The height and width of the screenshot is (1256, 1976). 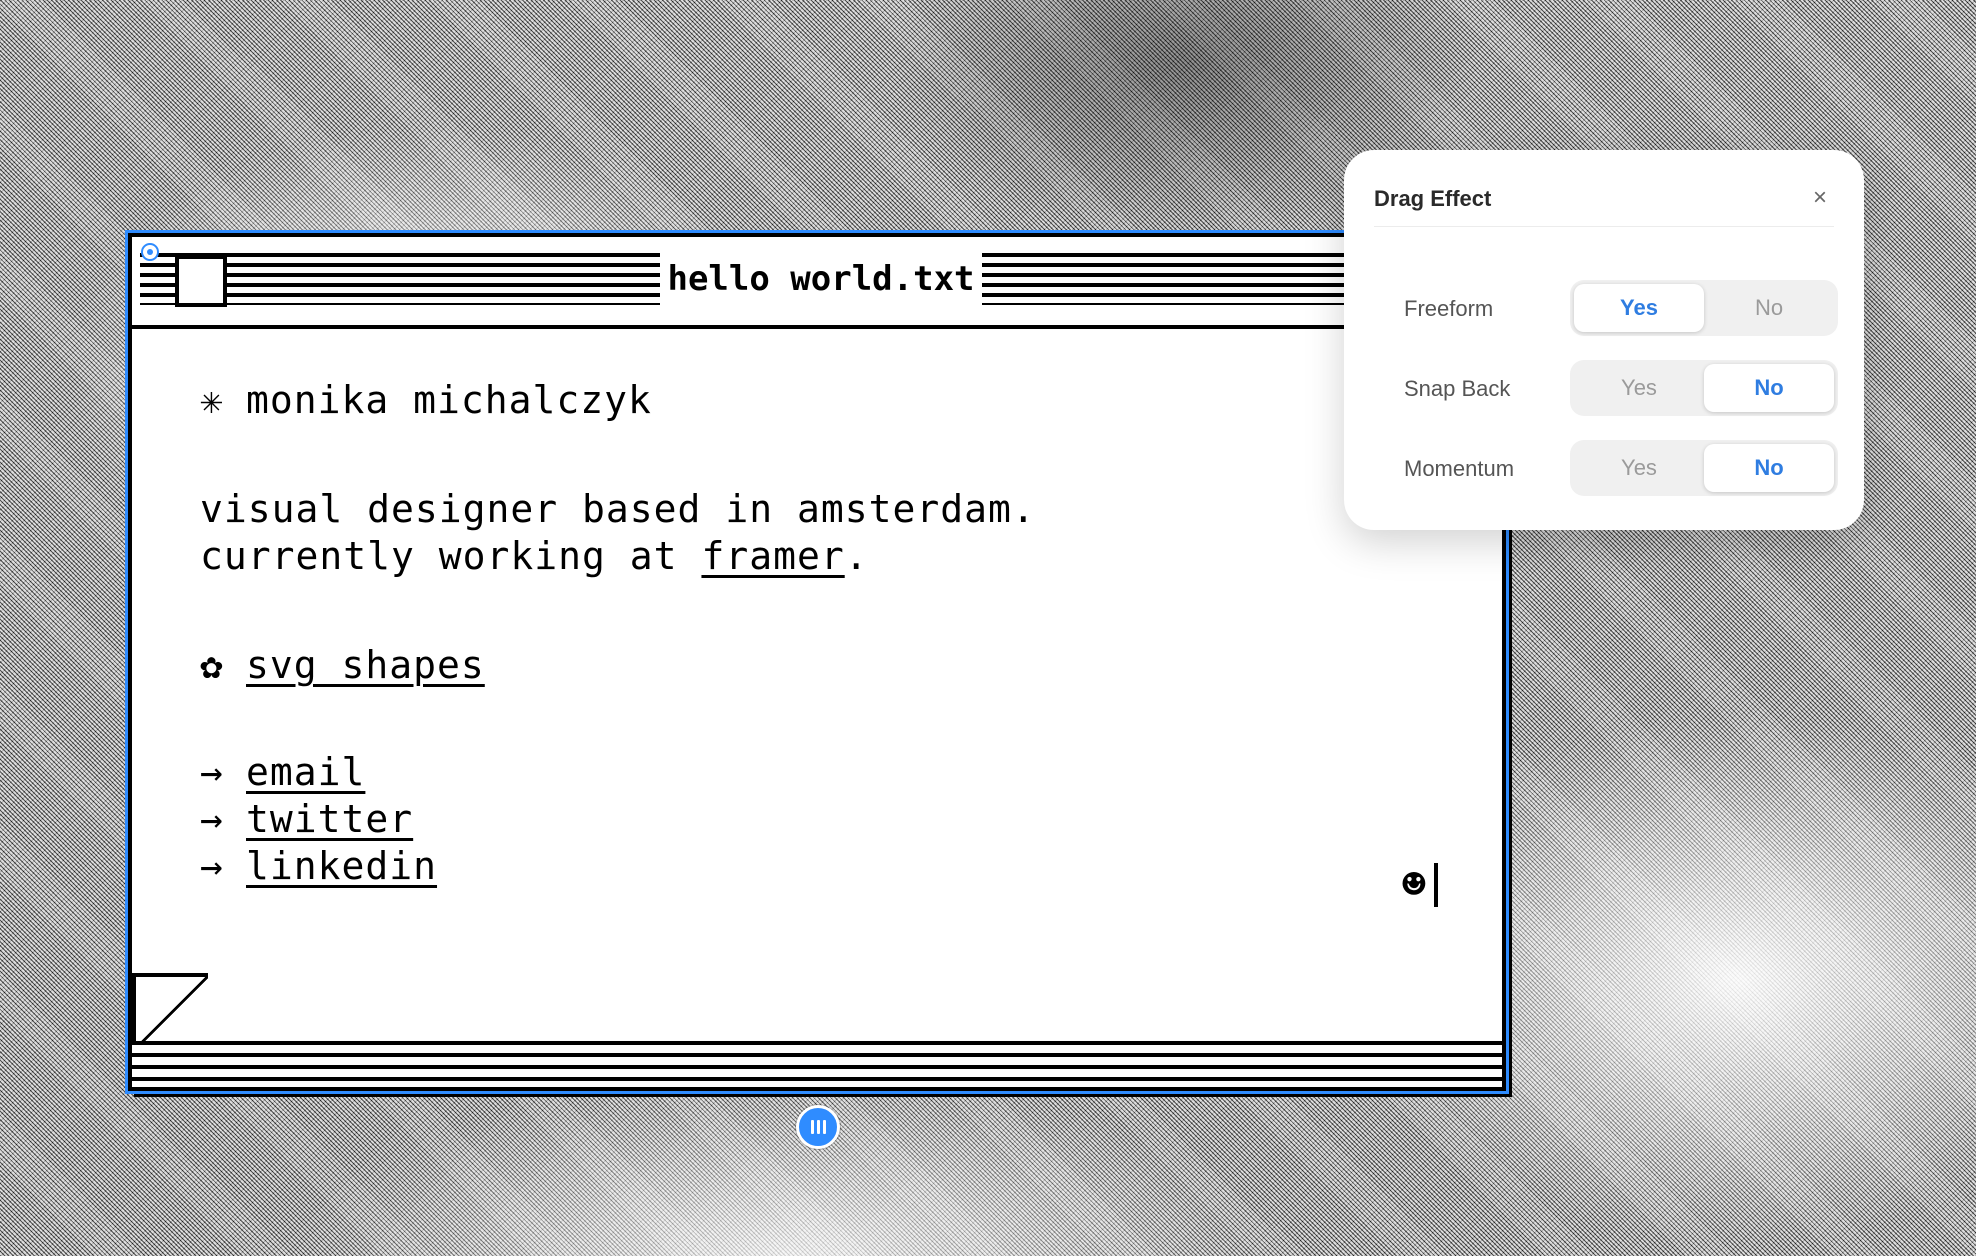 I want to click on text-cursor, so click(x=1436, y=885).